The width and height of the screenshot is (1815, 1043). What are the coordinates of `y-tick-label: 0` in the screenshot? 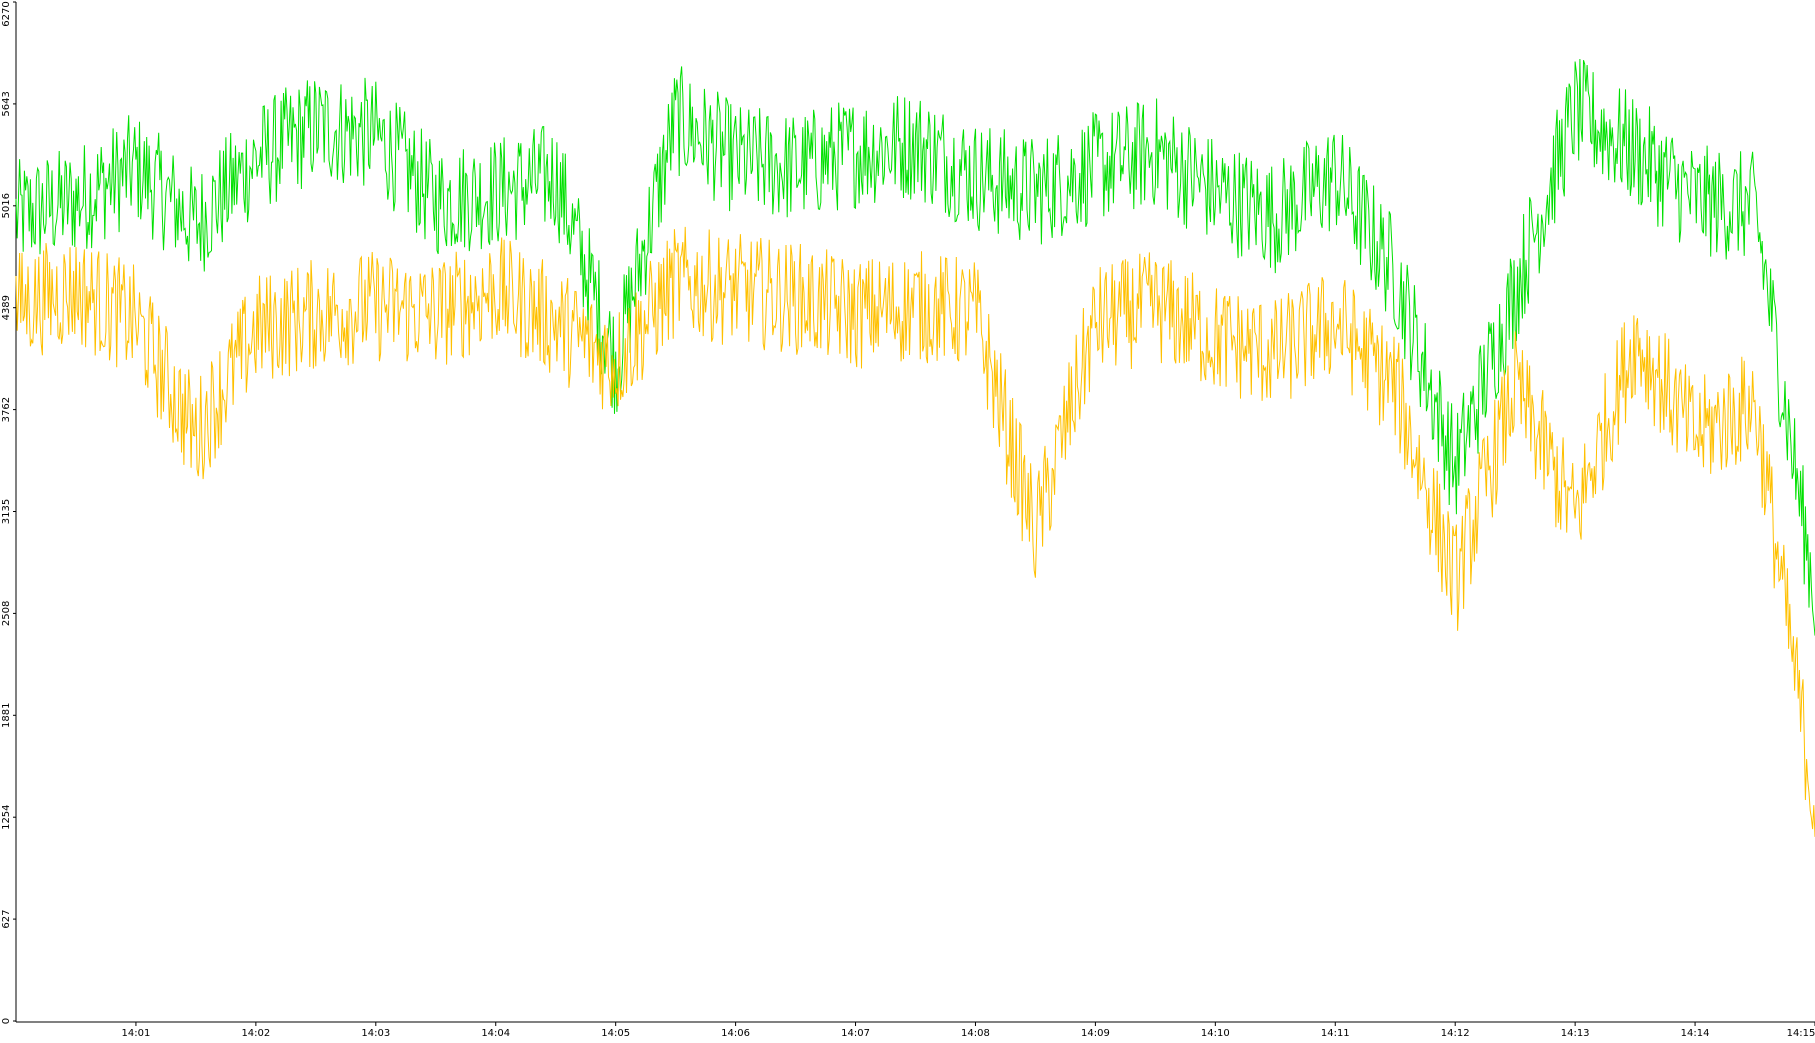 It's located at (6, 1021).